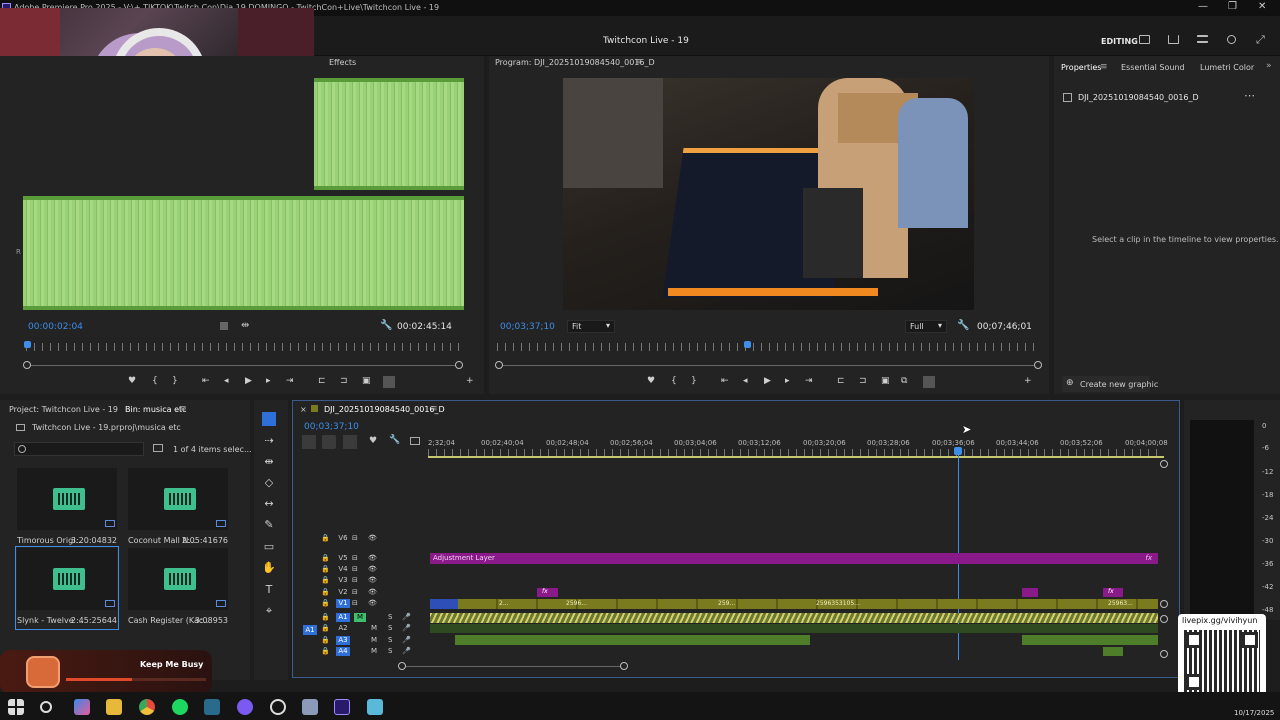  Describe the element at coordinates (787, 381) in the screenshot. I see `program-step-fwd-icon: ▸` at that location.